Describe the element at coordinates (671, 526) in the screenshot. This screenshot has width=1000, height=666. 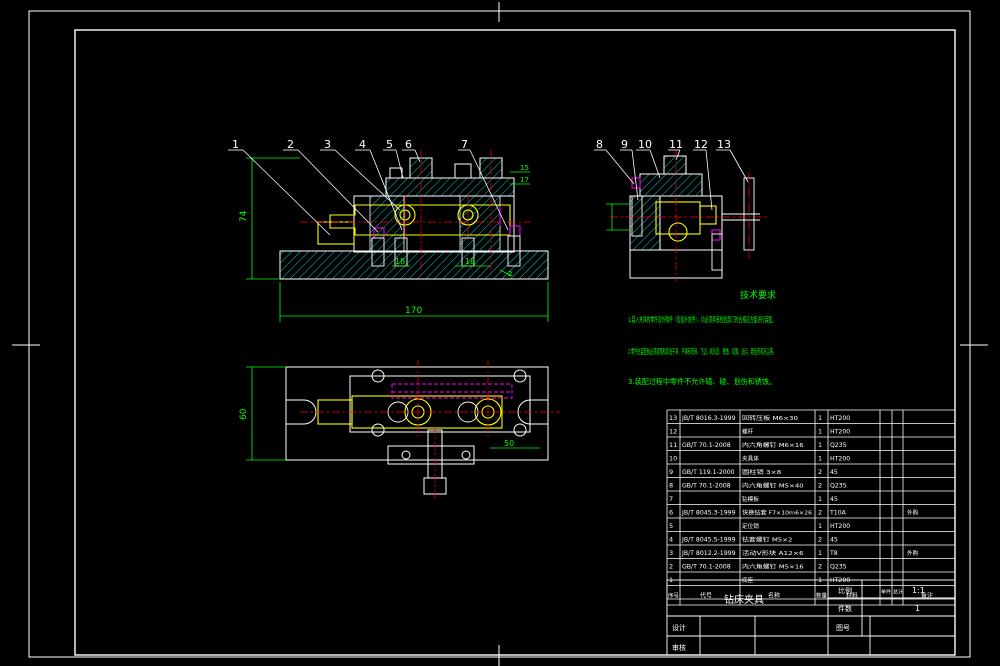
I see `bom-no: 5` at that location.